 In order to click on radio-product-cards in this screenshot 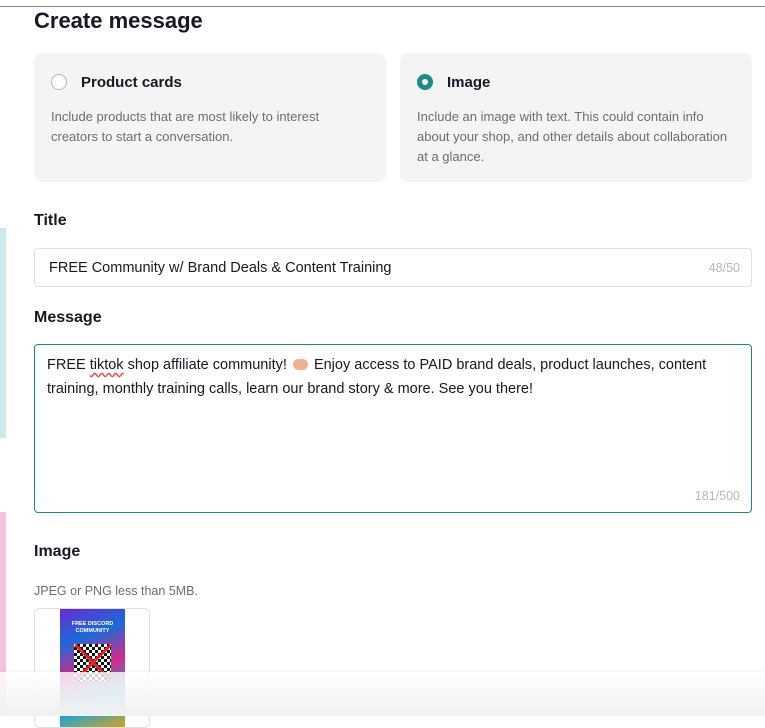, I will do `click(59, 82)`.